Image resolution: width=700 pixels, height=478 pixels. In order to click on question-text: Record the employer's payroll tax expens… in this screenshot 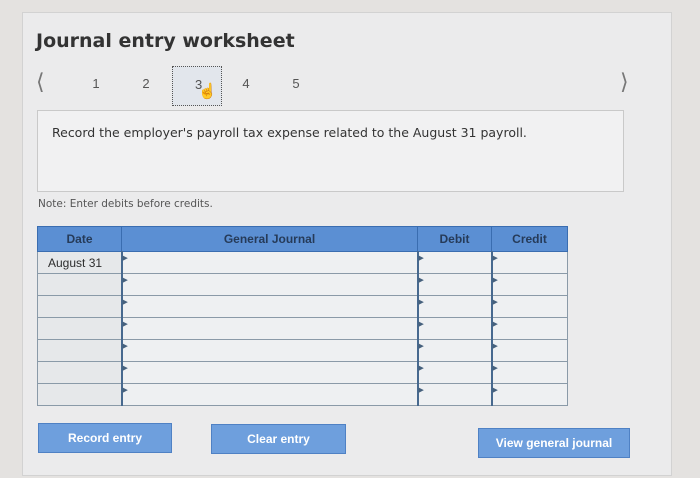, I will do `click(289, 132)`.